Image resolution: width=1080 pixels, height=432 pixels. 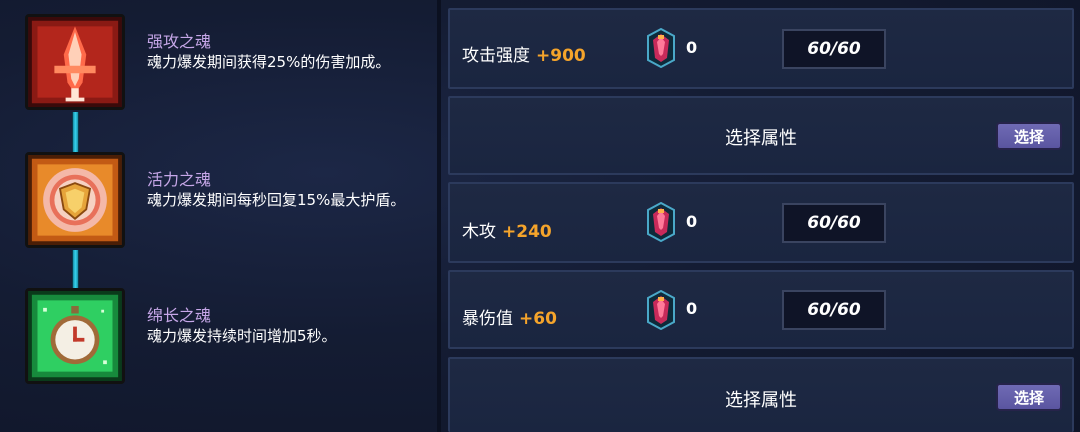 What do you see at coordinates (179, 41) in the screenshot?
I see `skill-name: 强攻之魂` at bounding box center [179, 41].